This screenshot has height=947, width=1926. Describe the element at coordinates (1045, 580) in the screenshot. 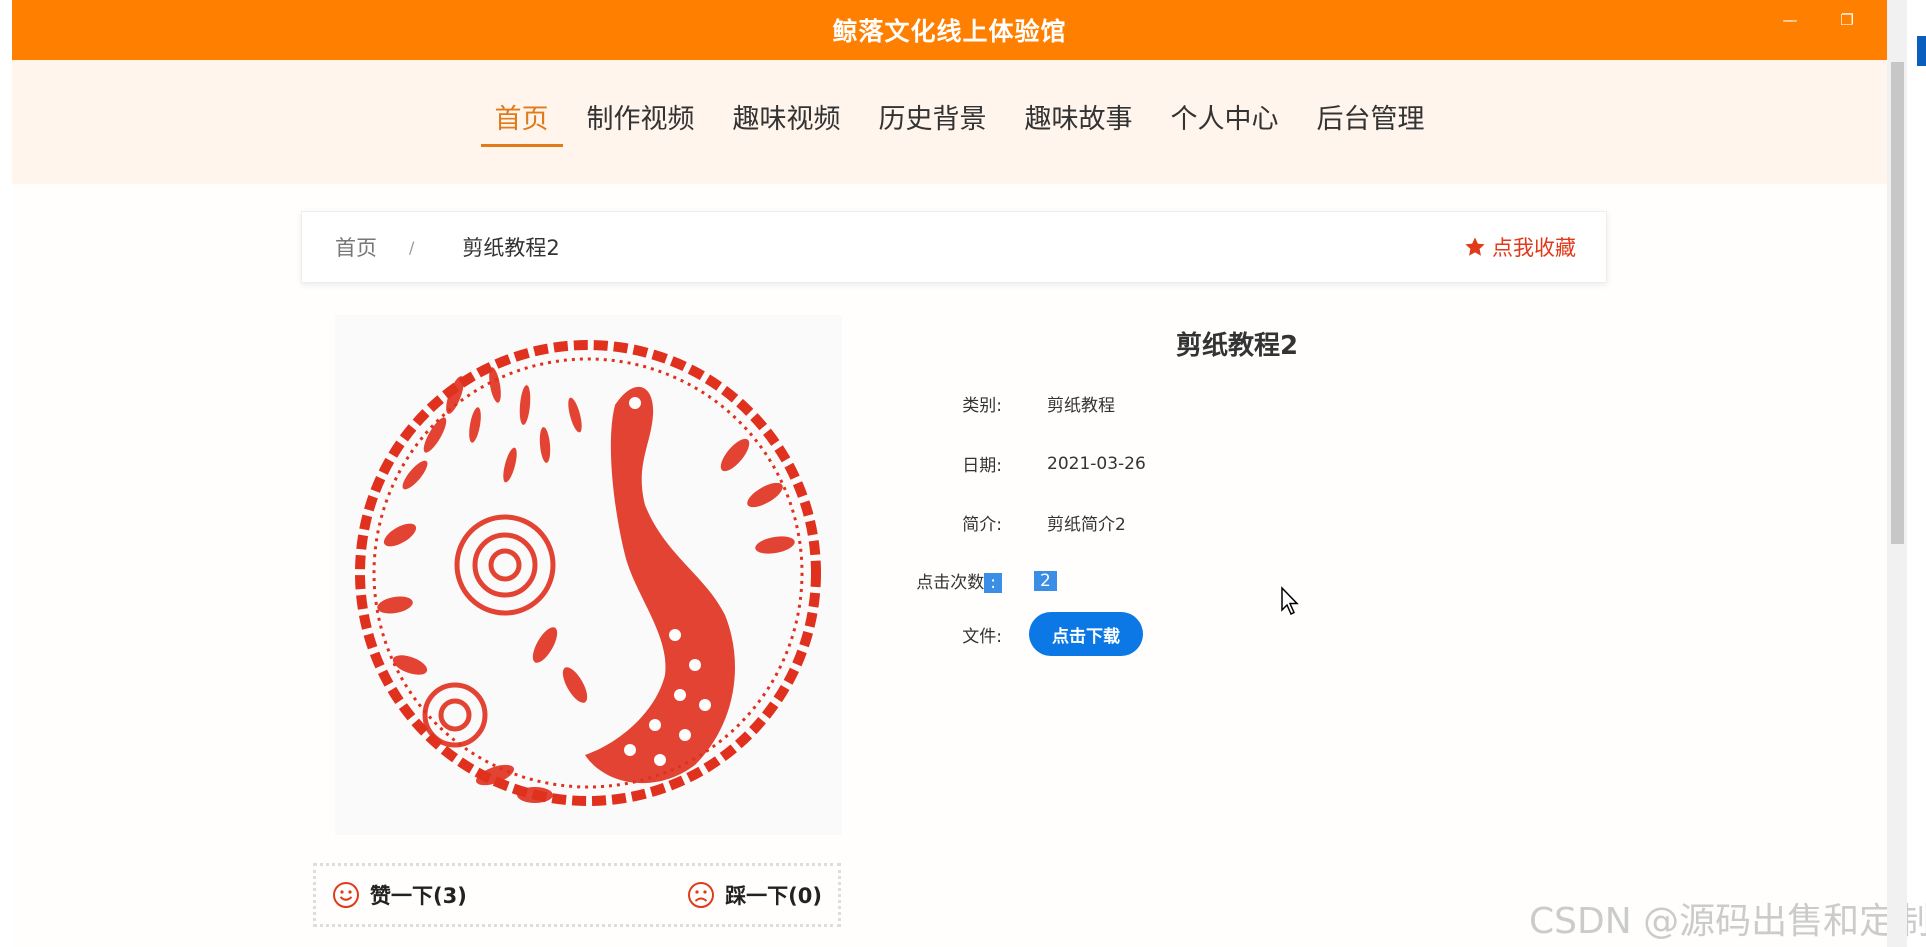

I see `clicks-value: 2` at that location.